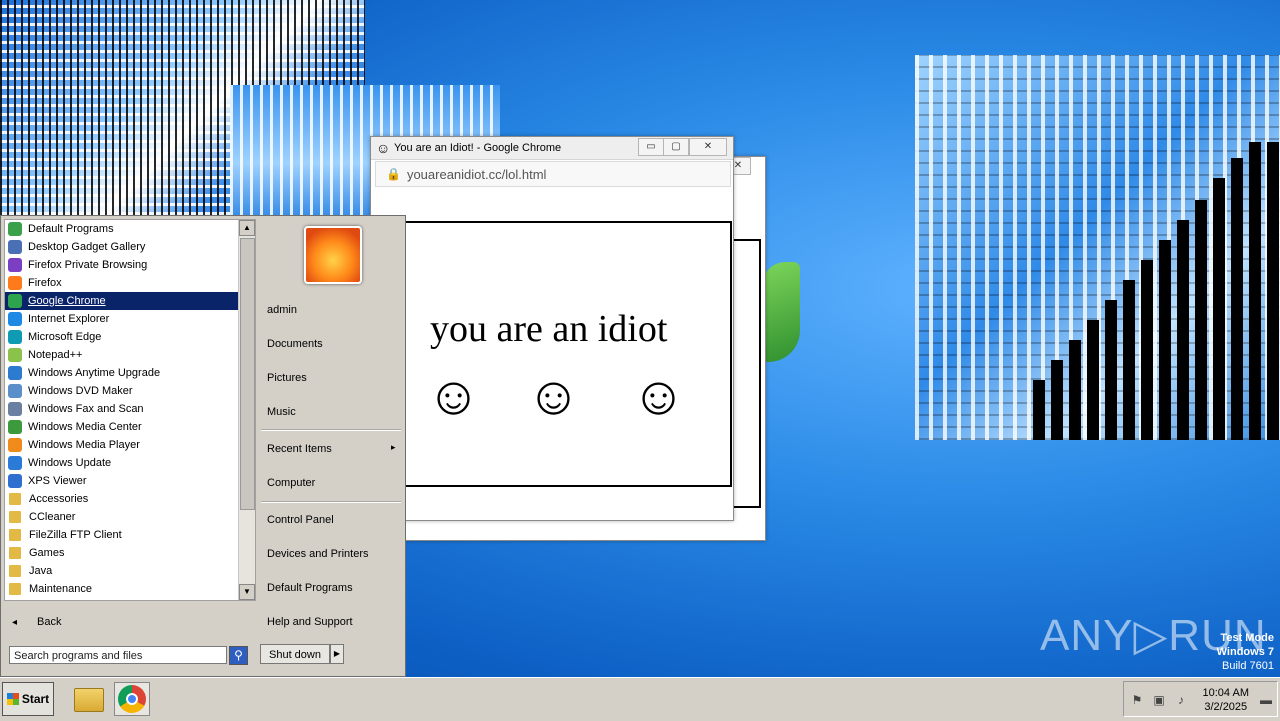  I want to click on program-item: Microsoft Edge, so click(130, 337).